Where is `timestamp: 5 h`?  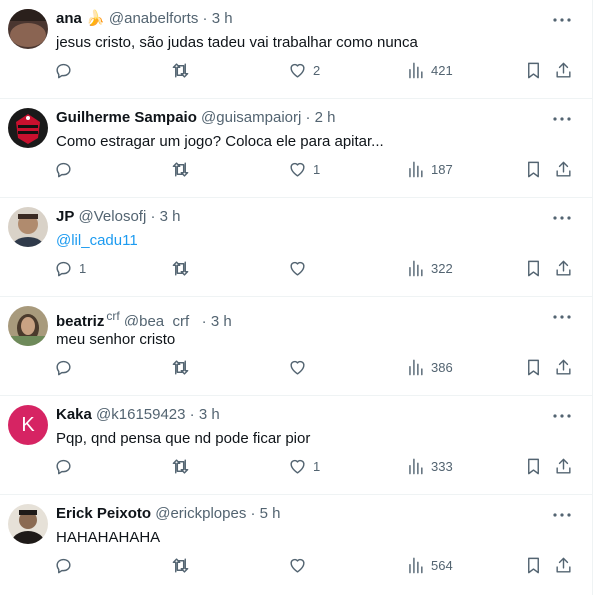
timestamp: 5 h is located at coordinates (270, 513).